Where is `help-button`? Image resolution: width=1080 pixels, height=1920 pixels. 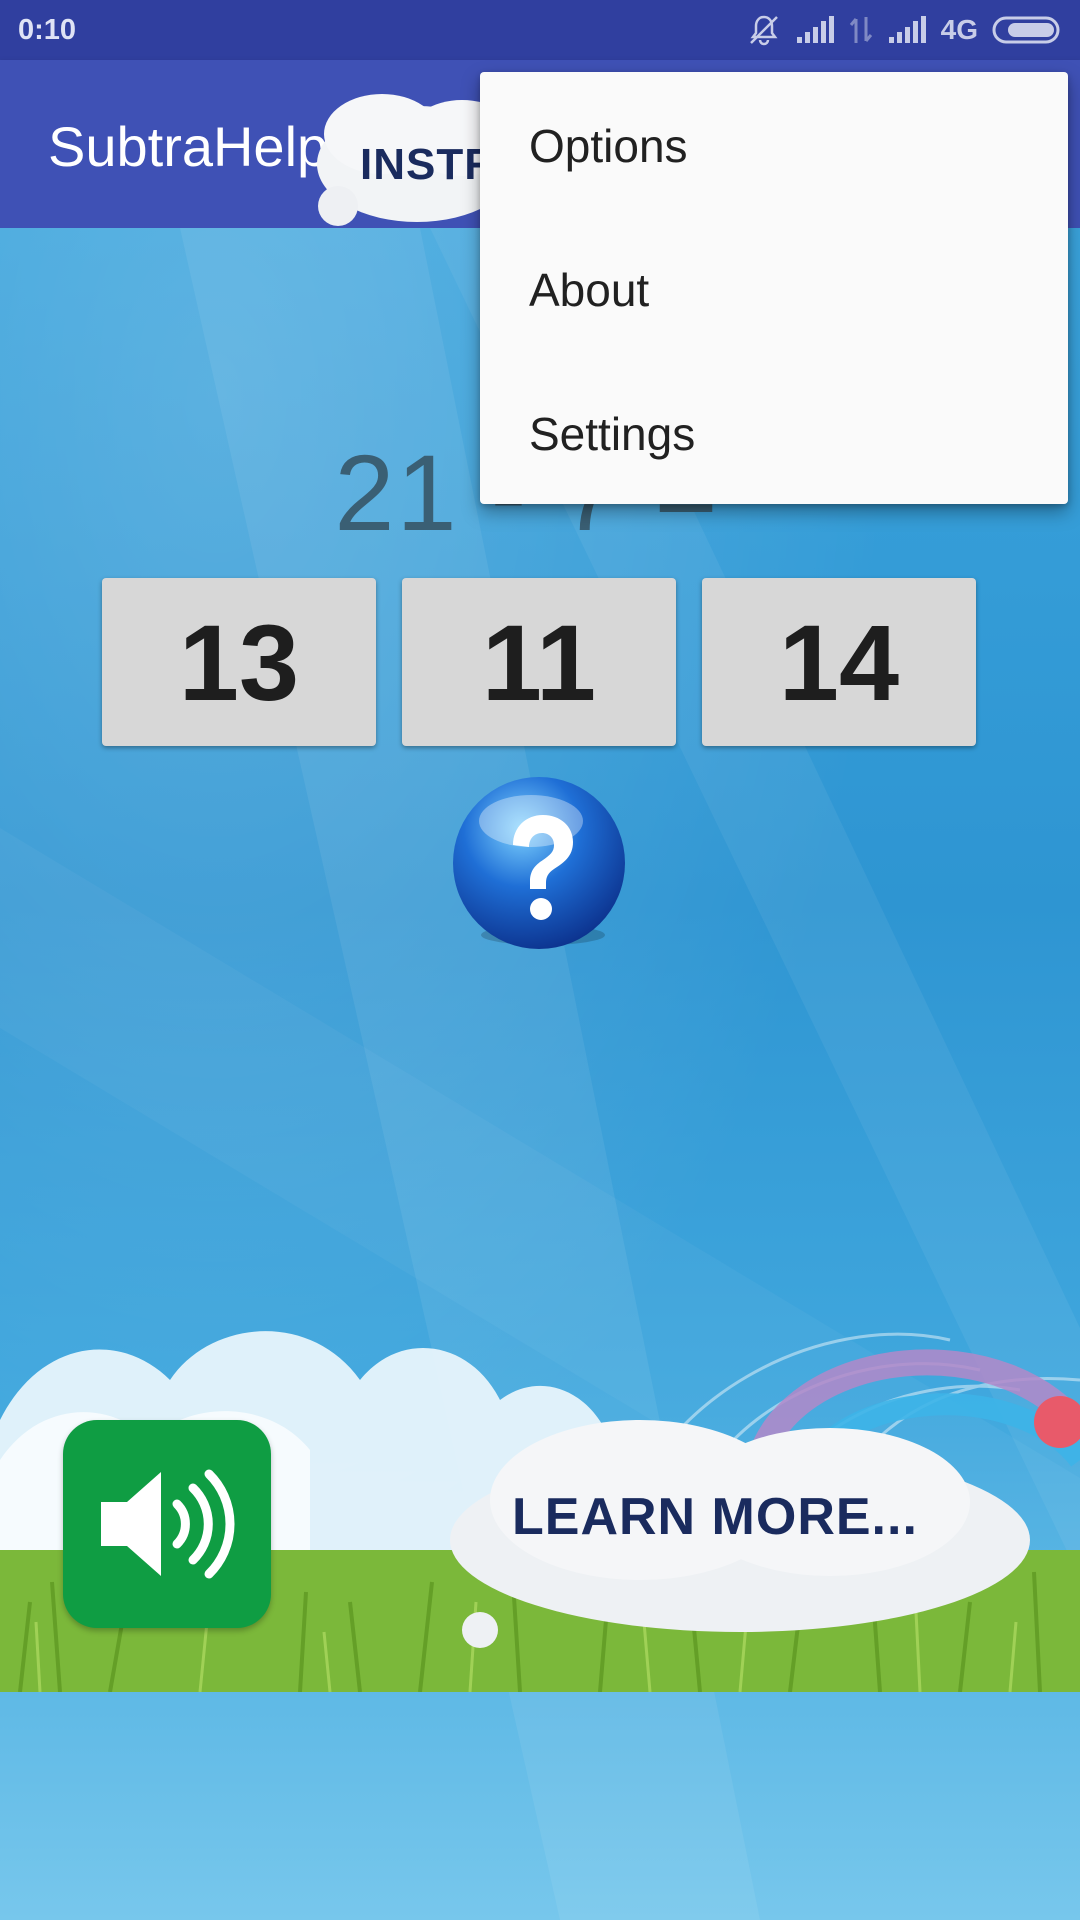
help-button is located at coordinates (541, 865).